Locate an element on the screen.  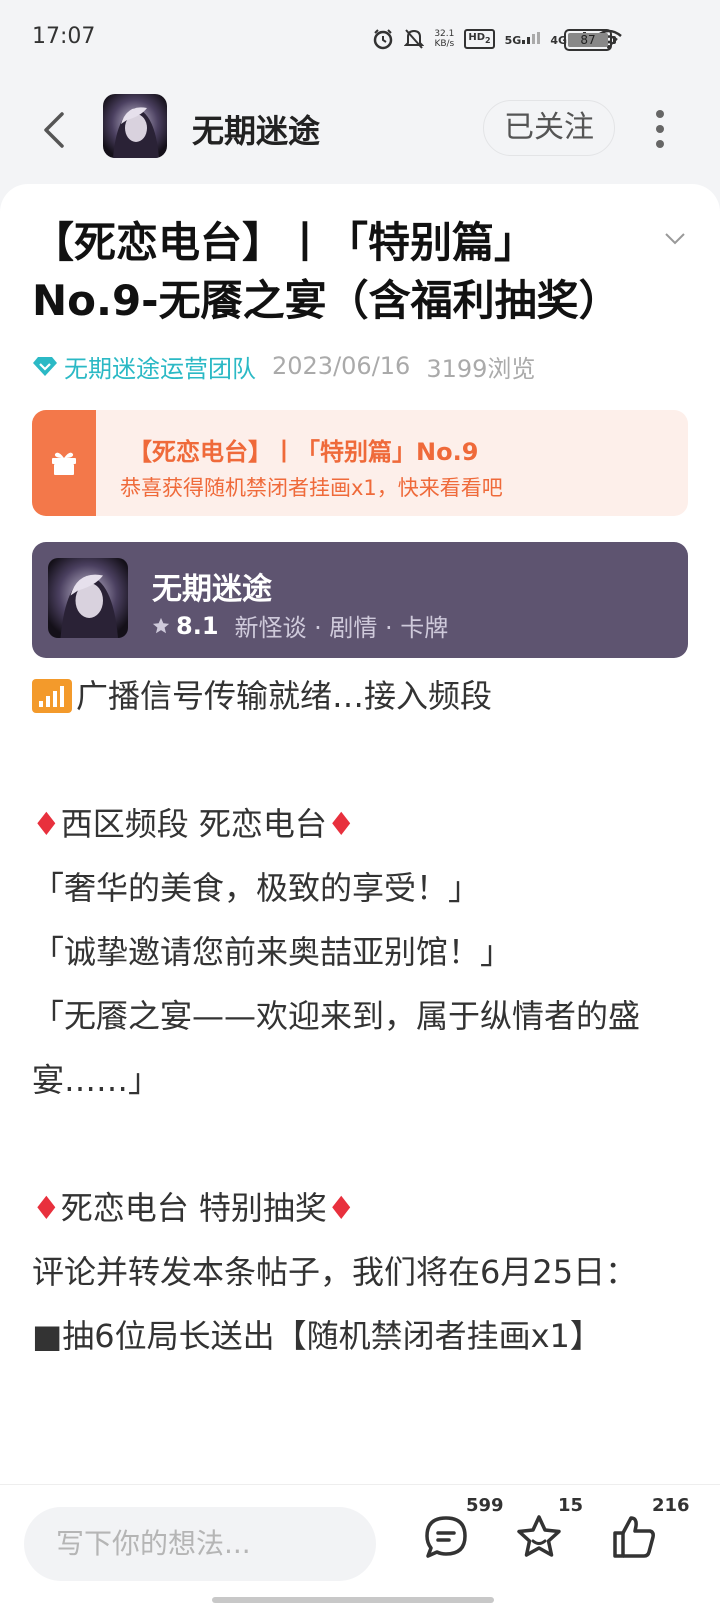
game-name: 无期迷途 is located at coordinates (212, 589).